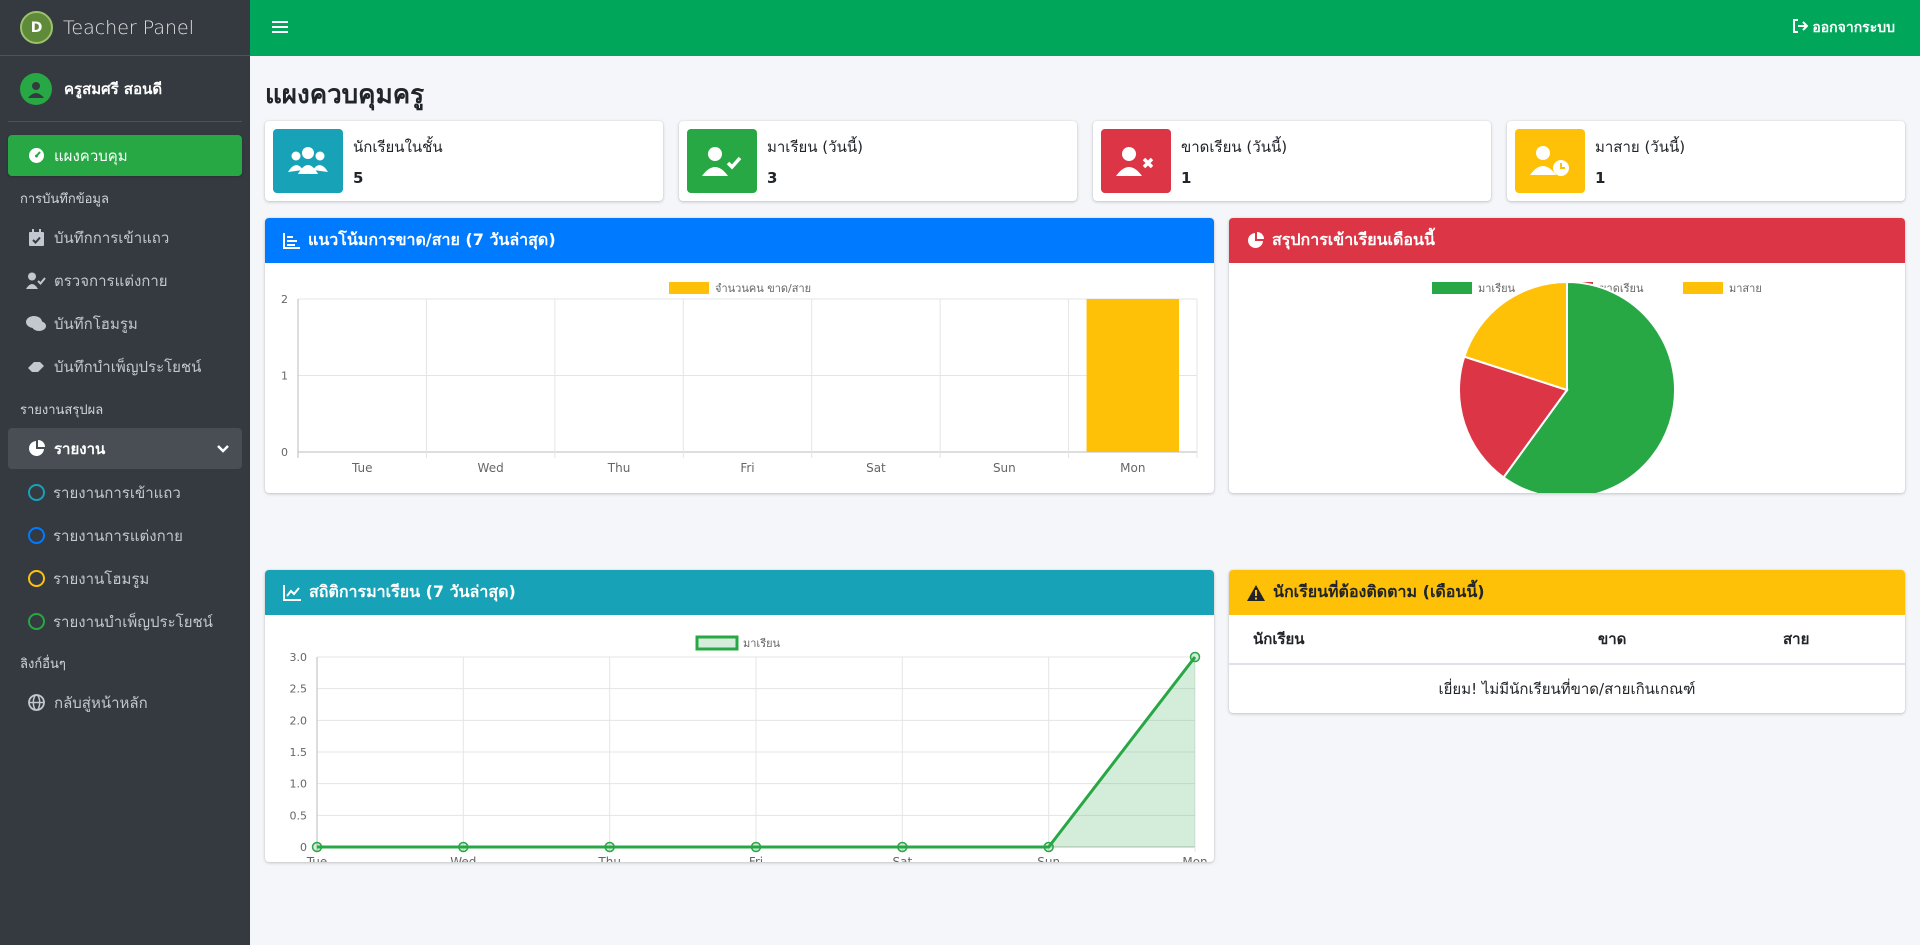 The height and width of the screenshot is (945, 1920). Describe the element at coordinates (125, 323) in the screenshot. I see `sidebar-item-homeroom: บันทึกโฮมรูม` at that location.